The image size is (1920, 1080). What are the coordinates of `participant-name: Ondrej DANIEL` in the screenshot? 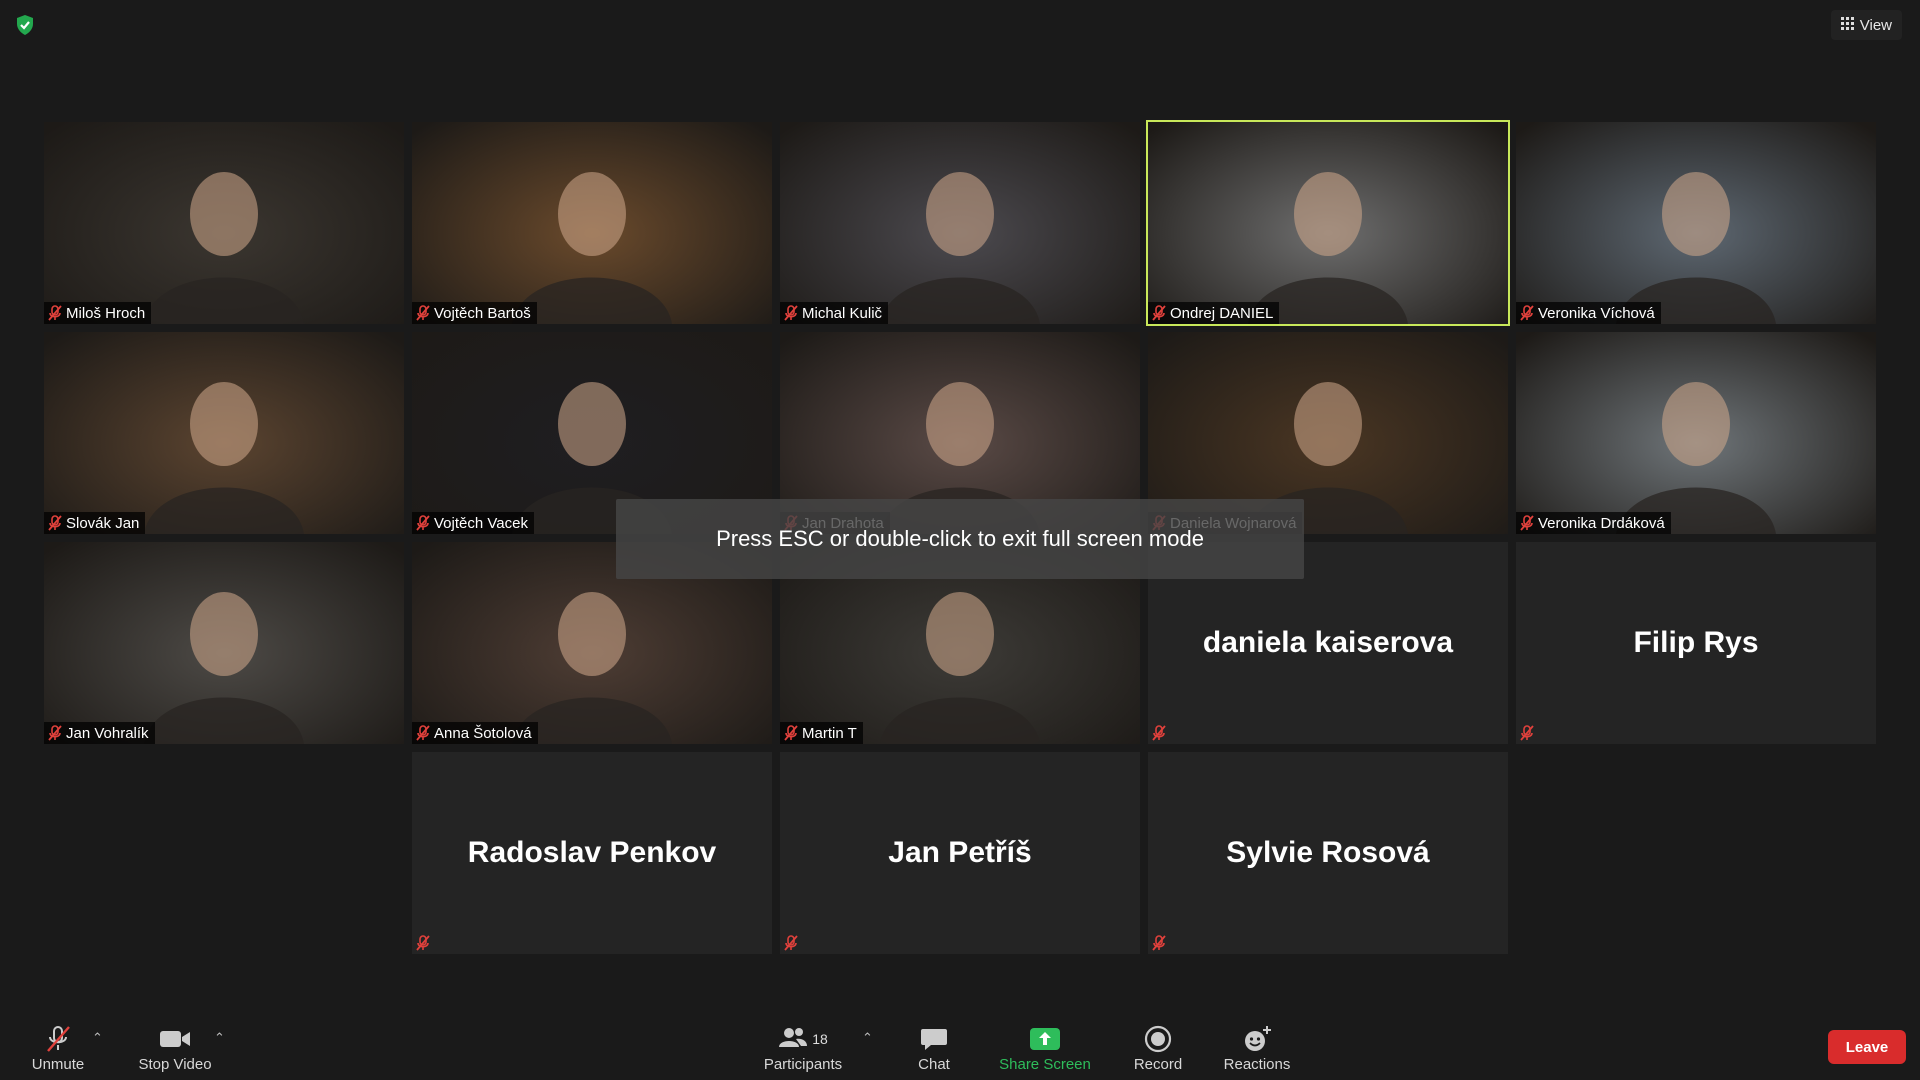 It's located at (1222, 313).